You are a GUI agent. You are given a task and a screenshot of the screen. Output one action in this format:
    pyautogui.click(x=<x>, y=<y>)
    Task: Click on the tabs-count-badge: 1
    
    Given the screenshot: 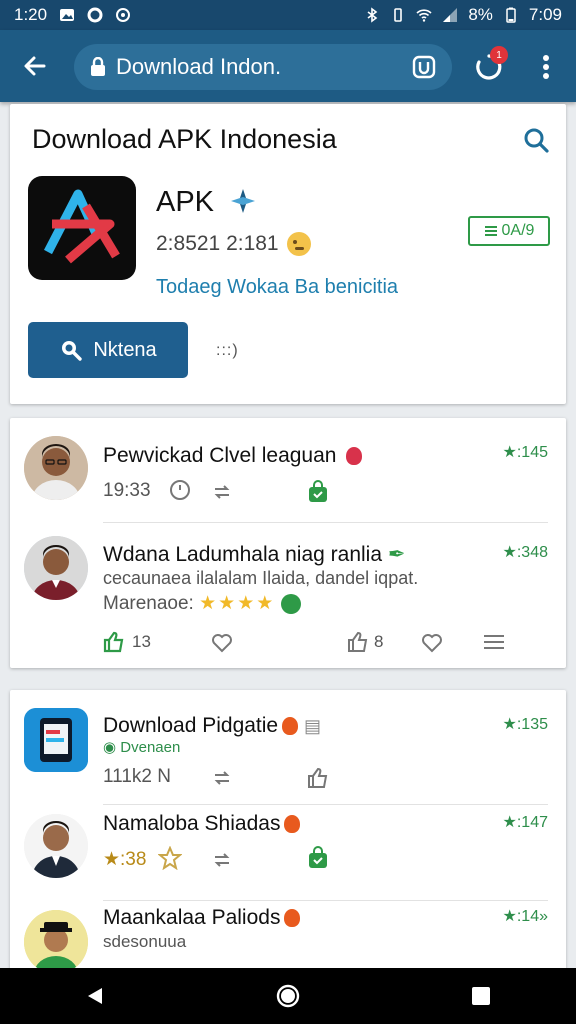 What is the action you would take?
    pyautogui.click(x=499, y=55)
    